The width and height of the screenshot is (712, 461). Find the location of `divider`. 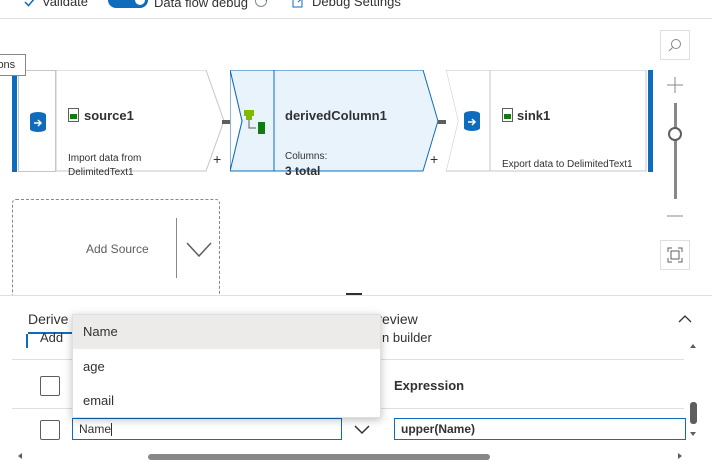

divider is located at coordinates (176, 248).